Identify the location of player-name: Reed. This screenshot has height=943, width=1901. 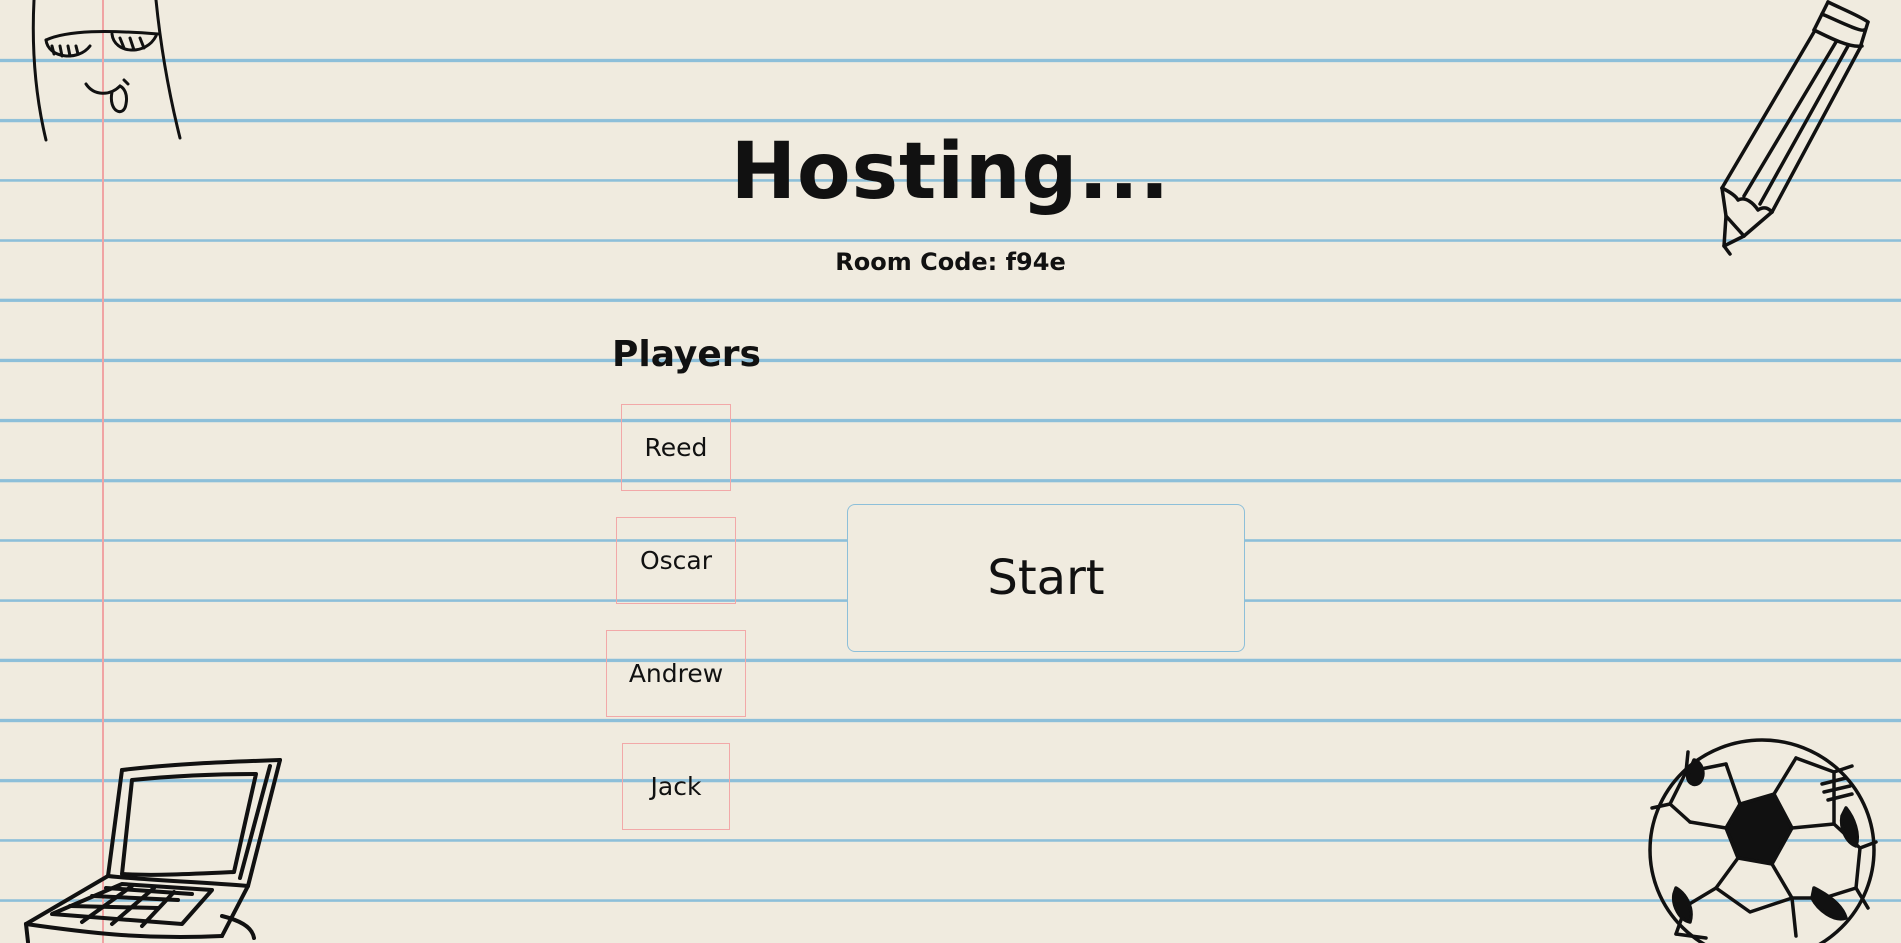
(676, 447).